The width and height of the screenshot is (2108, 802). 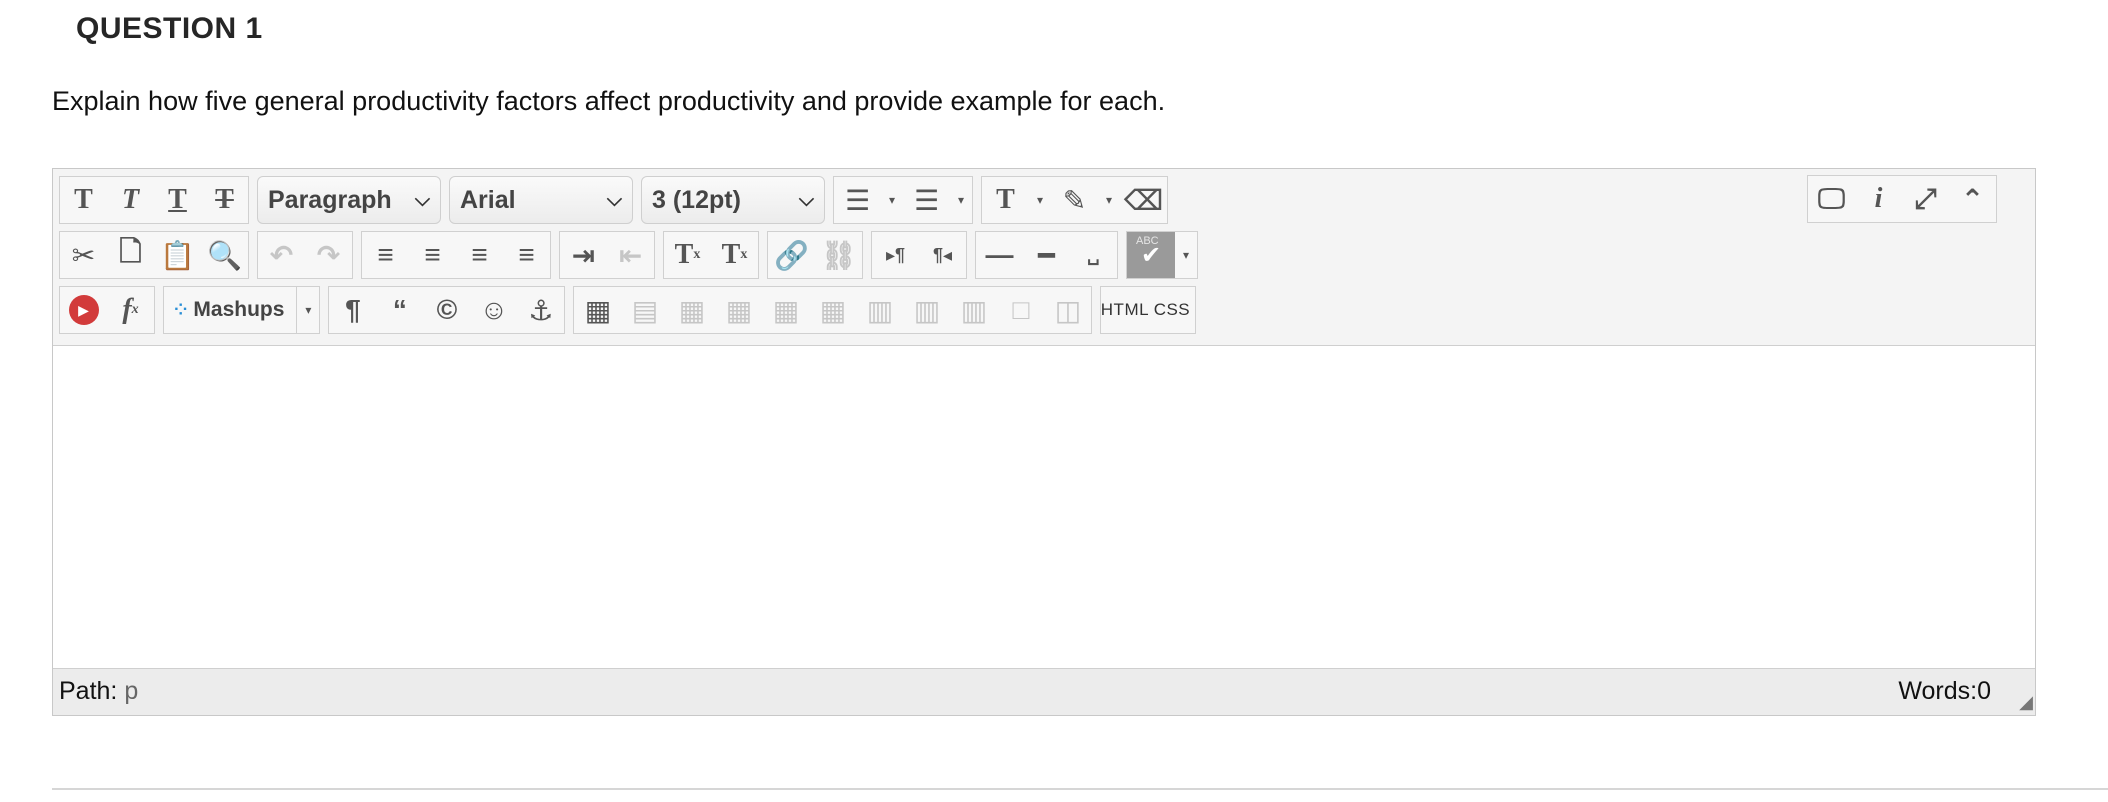 I want to click on list-group: ☰ ▾ ☰ ▾, so click(x=903, y=200).